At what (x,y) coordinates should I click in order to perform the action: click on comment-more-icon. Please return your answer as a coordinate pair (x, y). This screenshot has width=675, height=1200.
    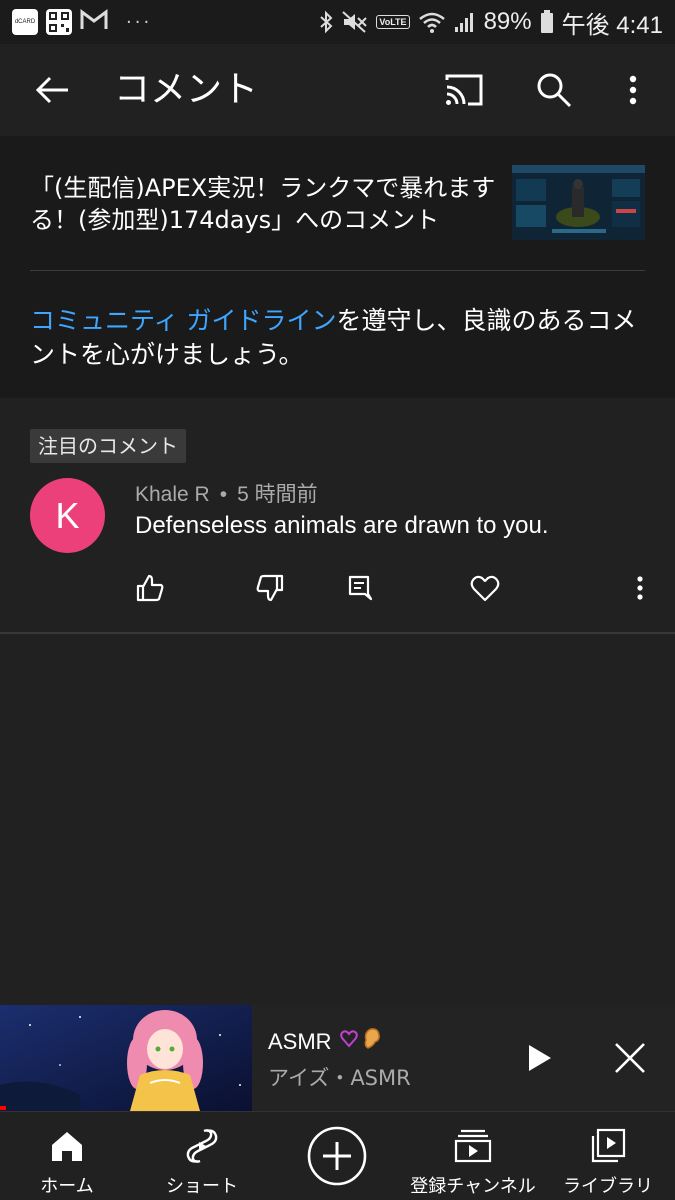
    Looking at the image, I should click on (640, 588).